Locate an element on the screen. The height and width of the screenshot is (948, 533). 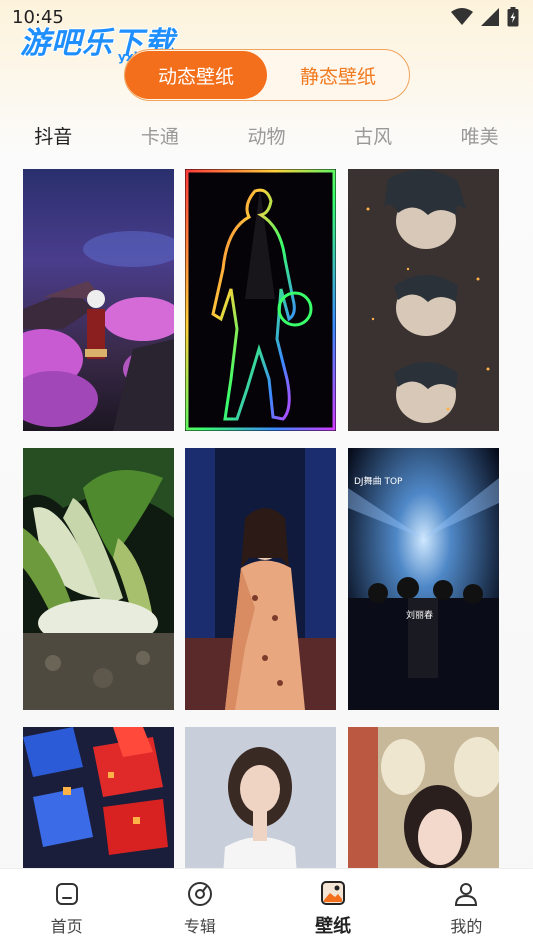
tab-aesthetic: 唯美 is located at coordinates (479, 135).